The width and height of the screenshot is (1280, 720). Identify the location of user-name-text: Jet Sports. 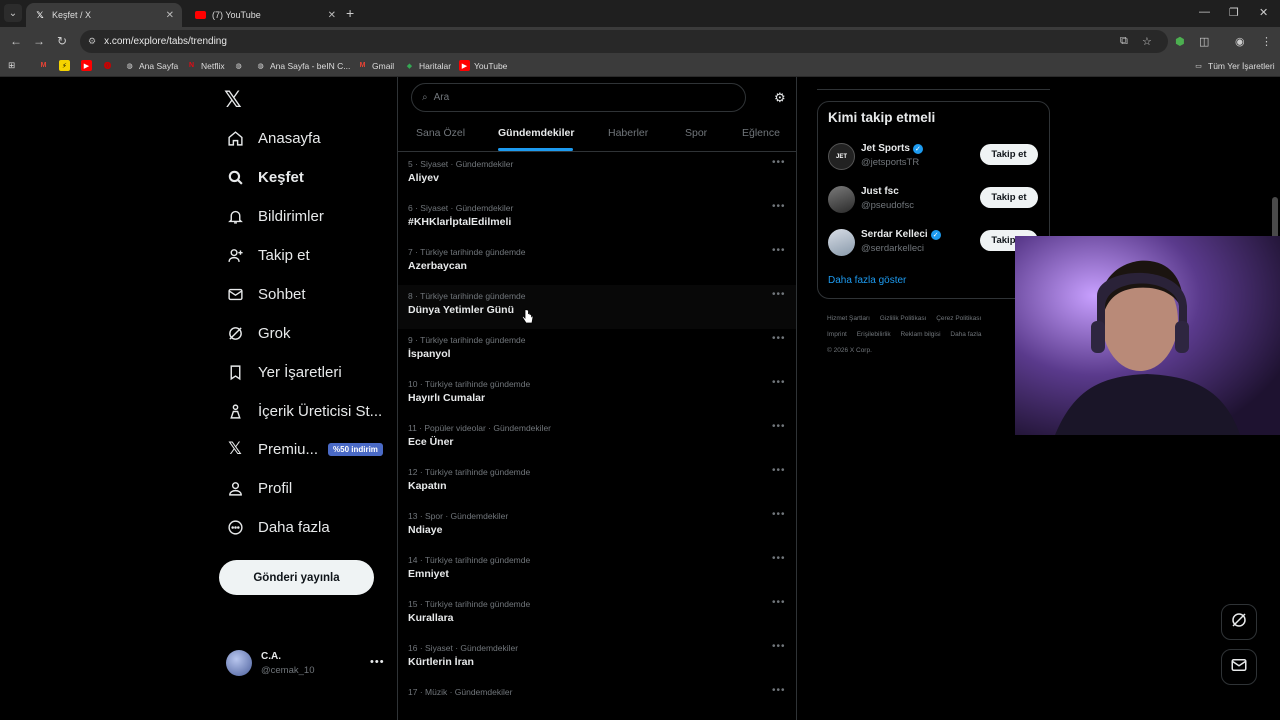
(885, 148).